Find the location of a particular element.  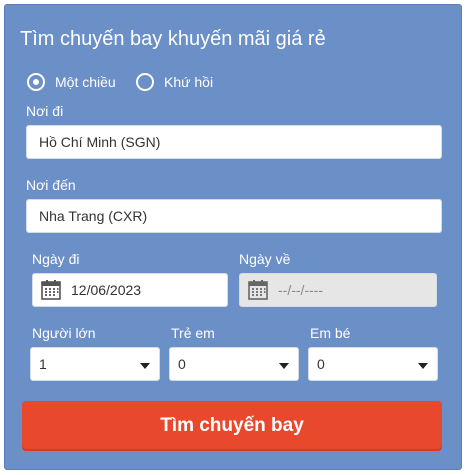

adults-label: Người lớn is located at coordinates (64, 333).